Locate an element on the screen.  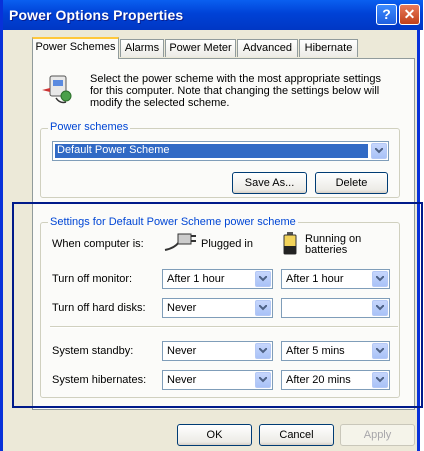
hibernate-plugged-select: Never is located at coordinates (217, 380).